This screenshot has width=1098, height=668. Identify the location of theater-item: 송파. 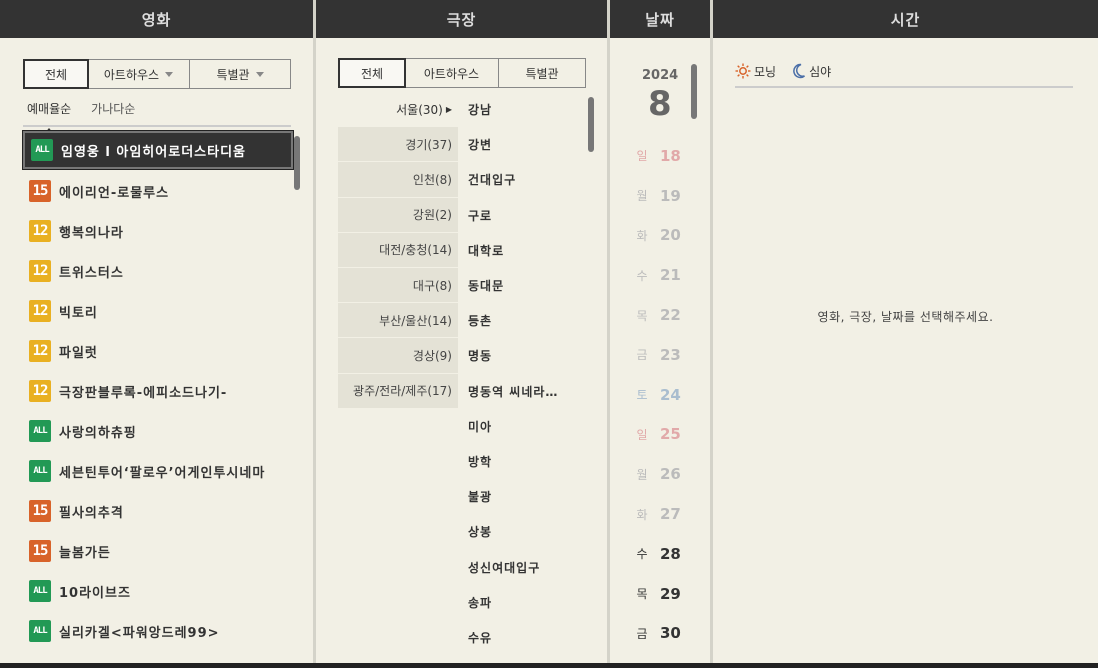
(530, 602).